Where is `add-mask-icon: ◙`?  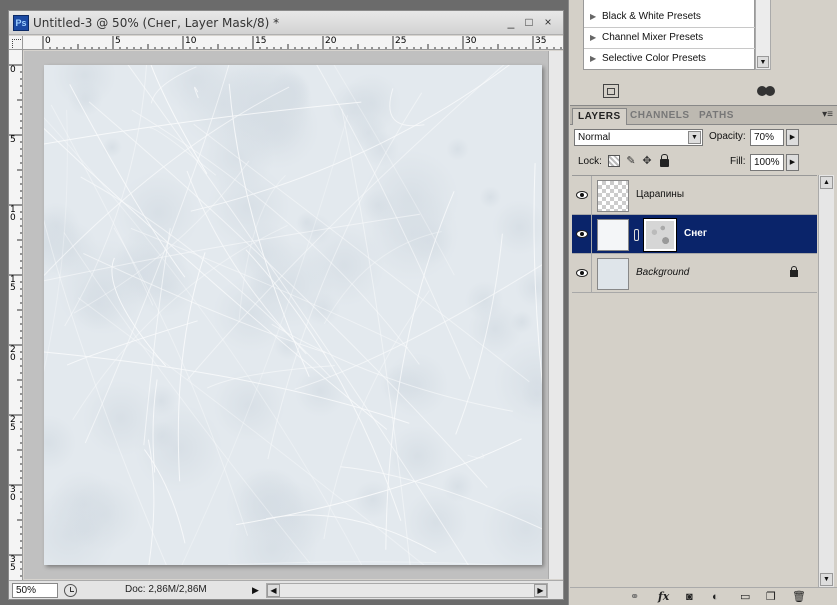 add-mask-icon: ◙ is located at coordinates (689, 597).